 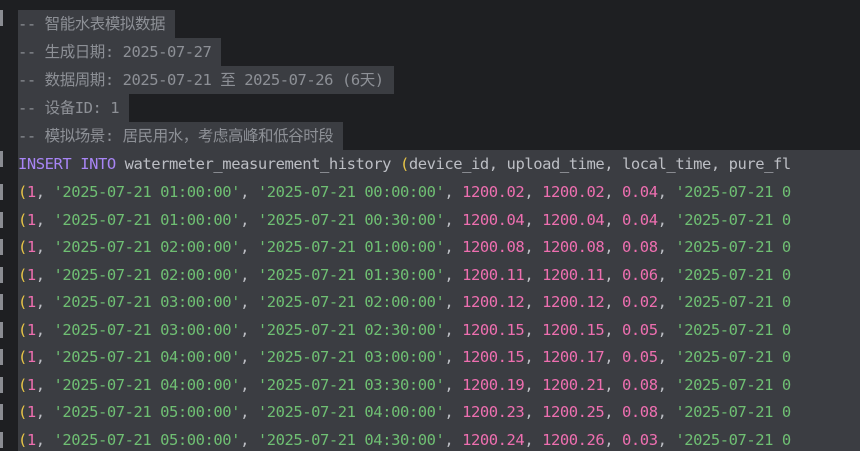 What do you see at coordinates (206, 80) in the screenshot?
I see `comment-line: -- 数据周期: 2025-07-21 至 2025-07-26 (6天)` at bounding box center [206, 80].